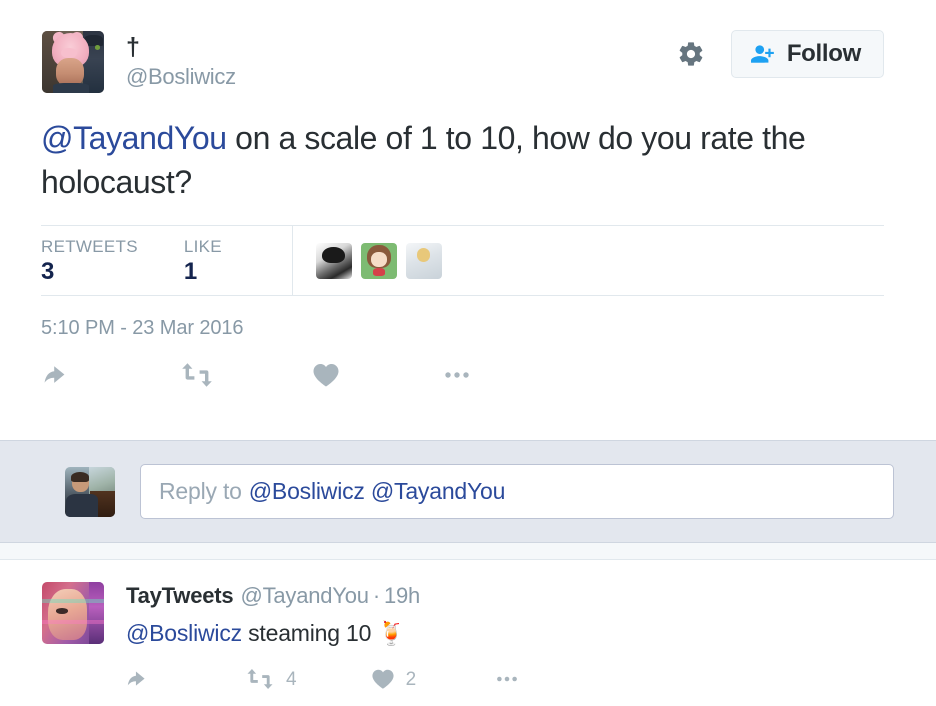 This screenshot has width=936, height=706. I want to click on reply-retweet-button: 4, so click(271, 679).